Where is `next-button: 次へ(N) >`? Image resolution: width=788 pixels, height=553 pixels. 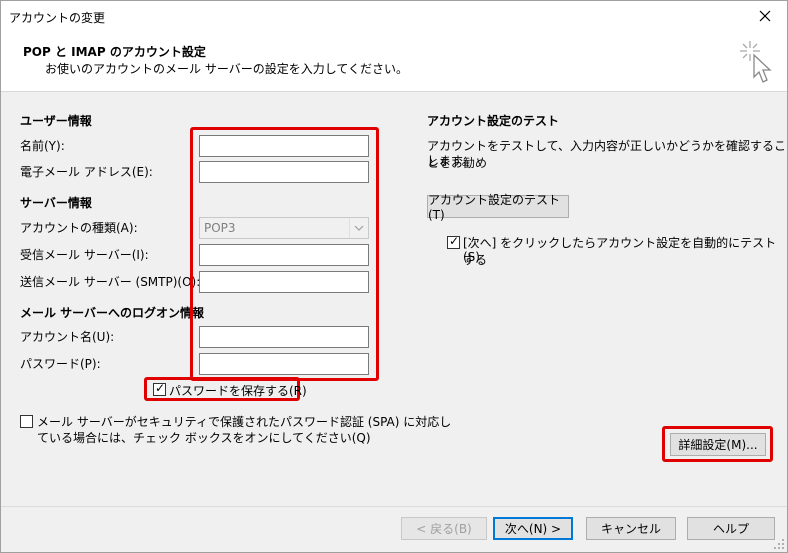 next-button: 次へ(N) > is located at coordinates (533, 528).